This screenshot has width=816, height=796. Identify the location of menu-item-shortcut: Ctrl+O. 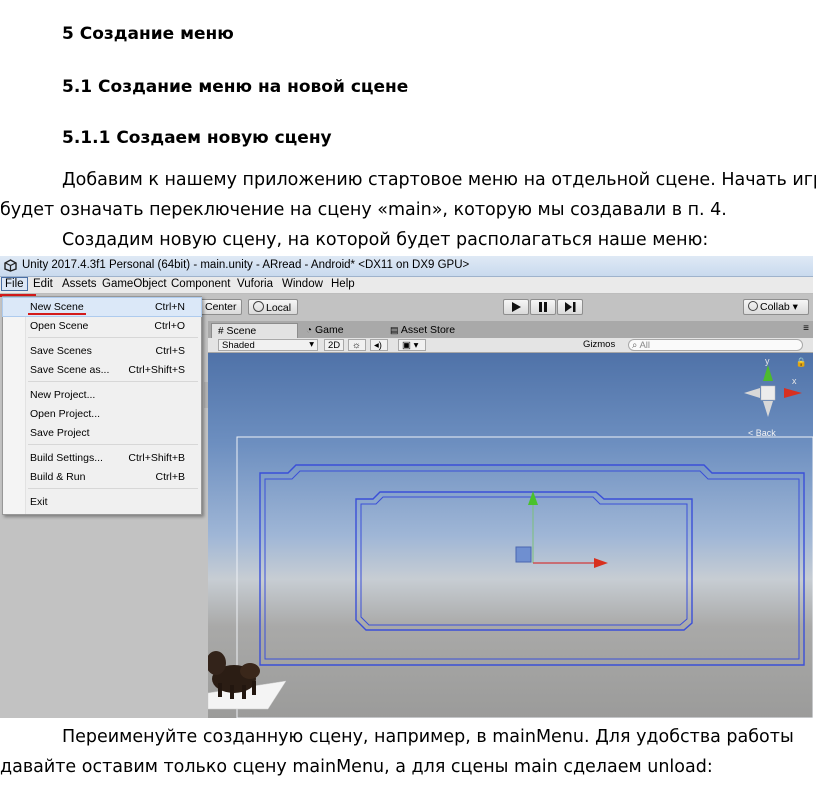
(169, 326).